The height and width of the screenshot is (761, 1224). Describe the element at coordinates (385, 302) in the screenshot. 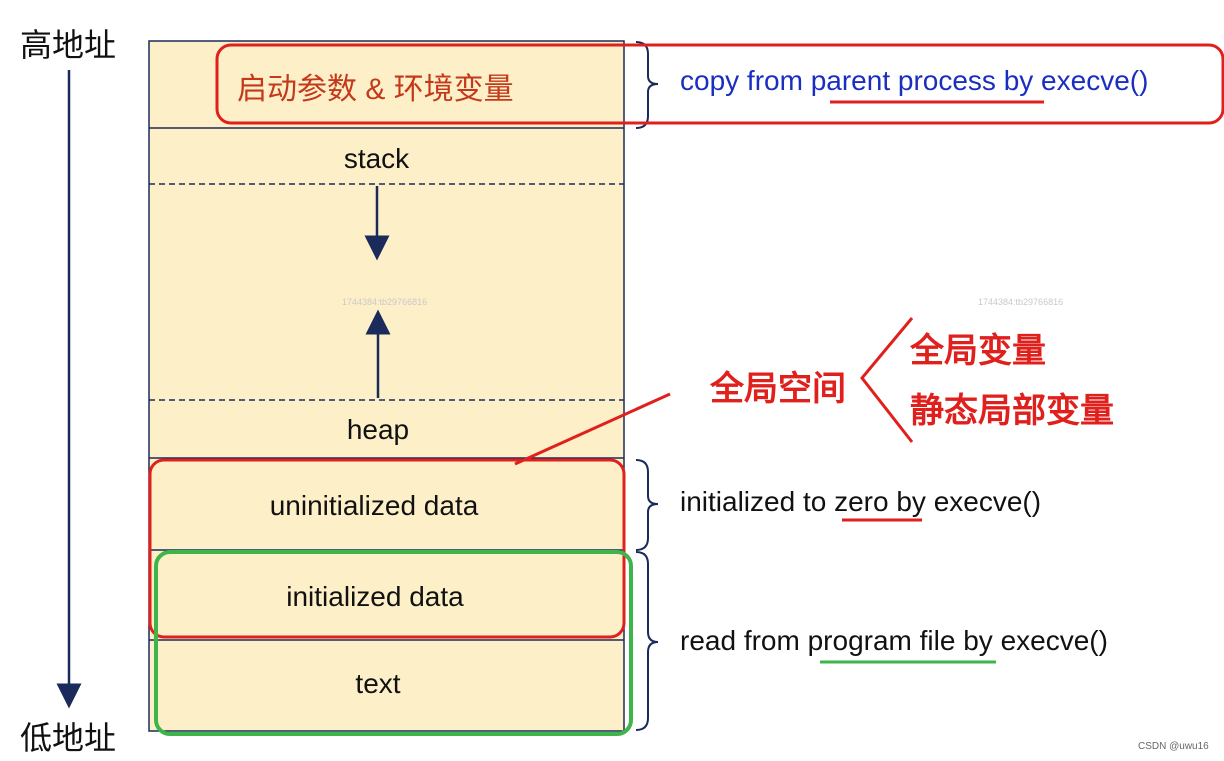

I see `watermark-left: 1744384:tb29766816` at that location.